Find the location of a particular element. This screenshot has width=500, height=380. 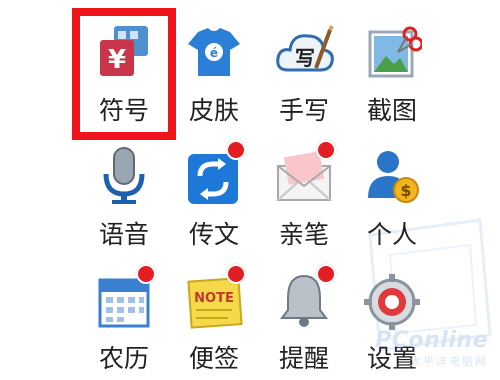

tool-label: 亲笔 is located at coordinates (303, 234).